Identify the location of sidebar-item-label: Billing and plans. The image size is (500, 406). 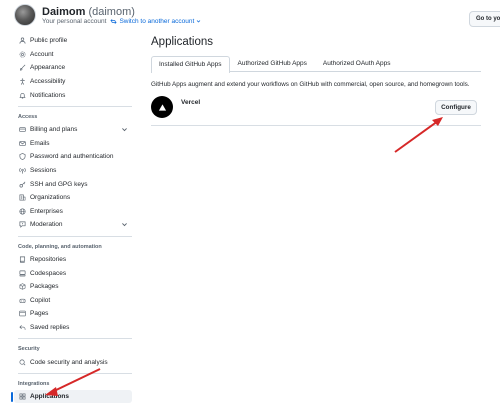
(54, 130).